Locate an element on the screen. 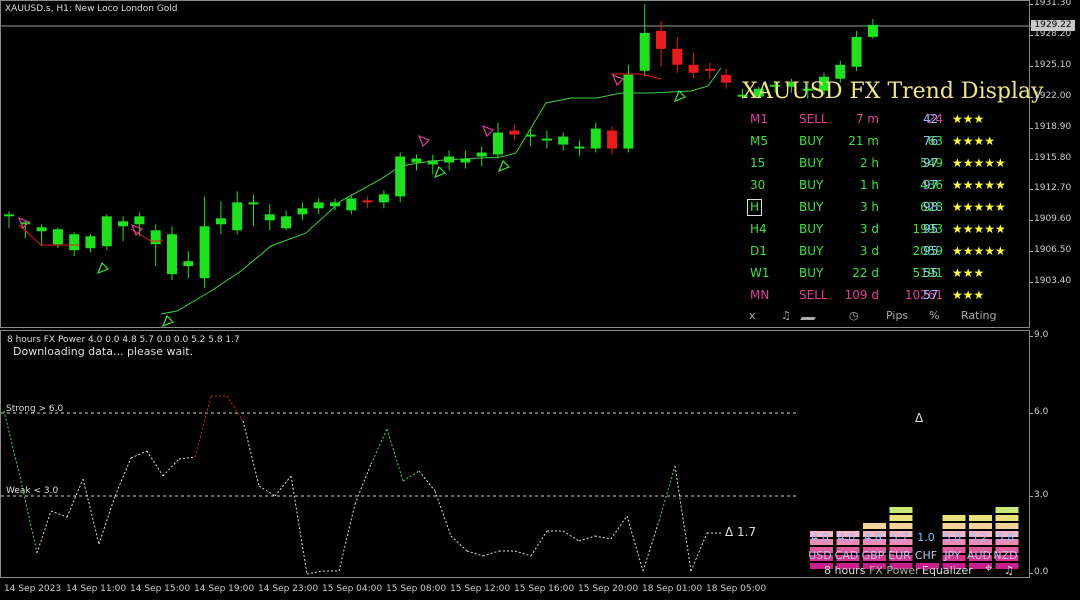 This screenshot has width=1080, height=600. time-tick: 14 Sep 19:00 is located at coordinates (224, 589).